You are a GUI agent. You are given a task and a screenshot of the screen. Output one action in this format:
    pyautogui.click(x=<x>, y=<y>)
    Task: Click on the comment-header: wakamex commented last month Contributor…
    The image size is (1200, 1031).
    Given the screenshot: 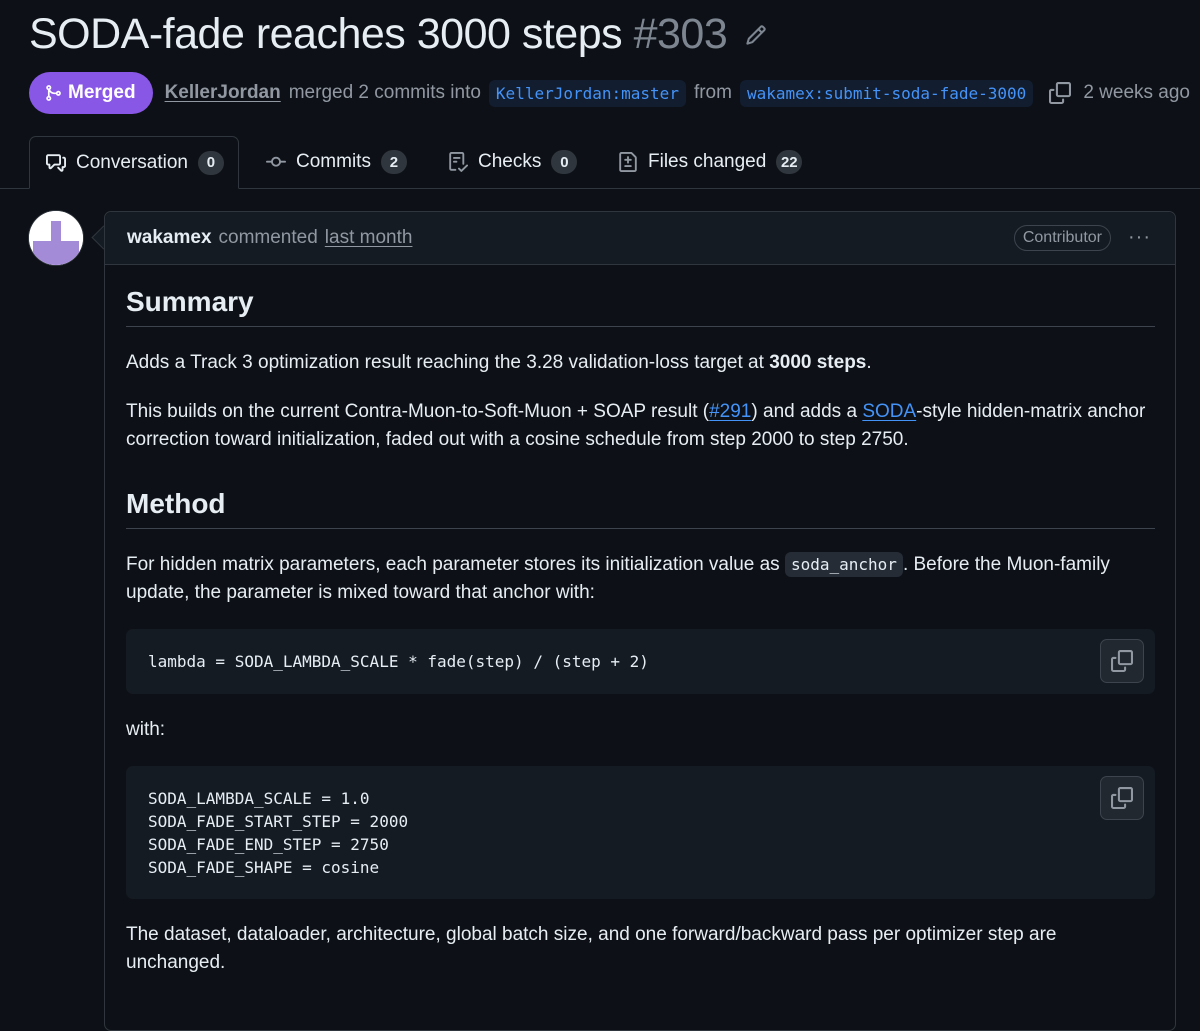 What is the action you would take?
    pyautogui.click(x=640, y=238)
    